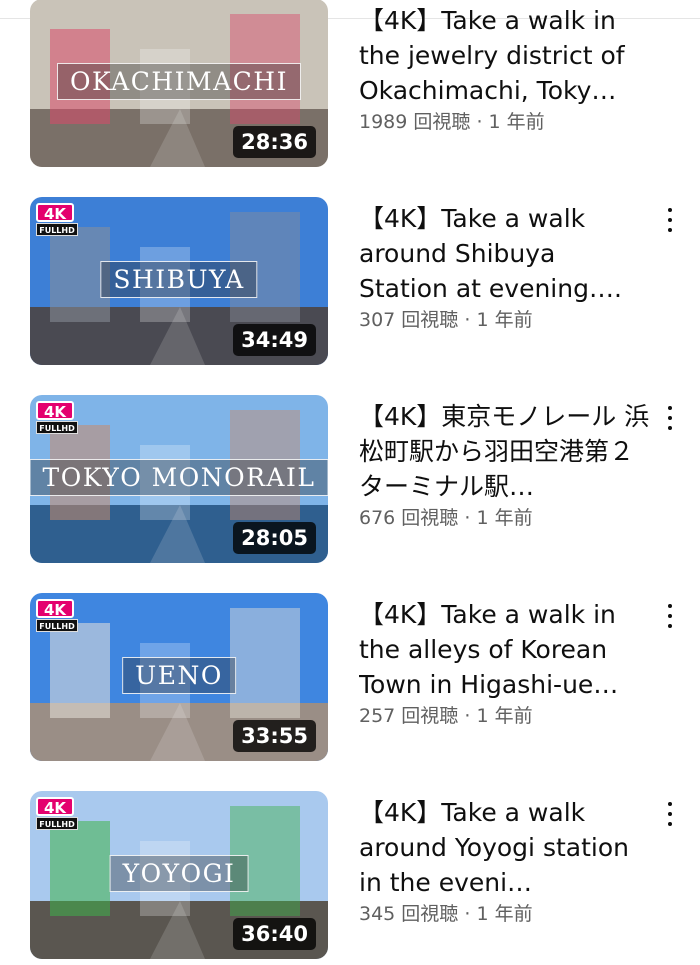 This screenshot has height=965, width=700. I want to click on video-thumbnail: 4K FULLHD UENO 33:55, so click(179, 677).